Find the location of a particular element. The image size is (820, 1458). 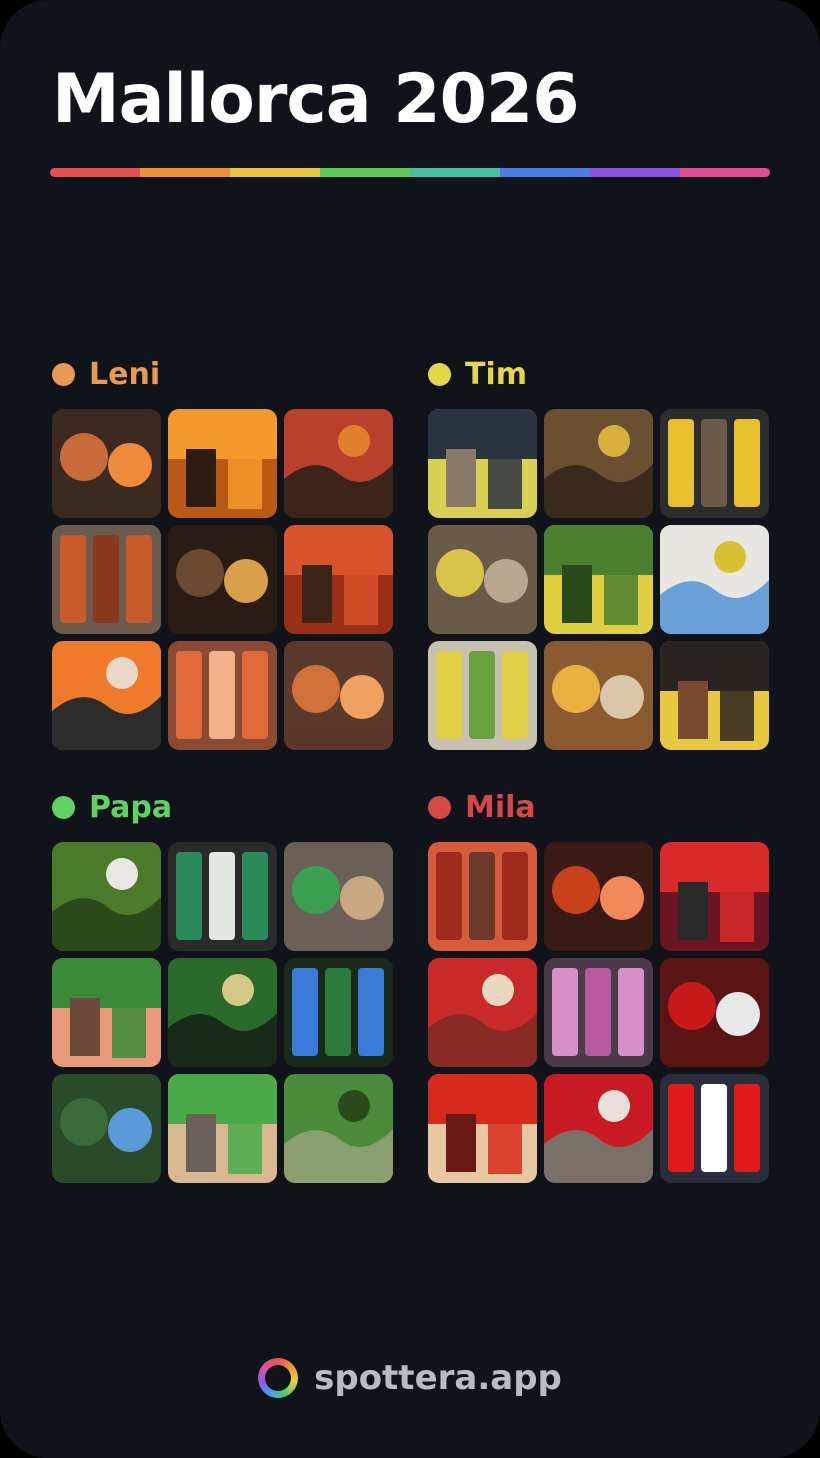

footer: spottera.app is located at coordinates (410, 1378).